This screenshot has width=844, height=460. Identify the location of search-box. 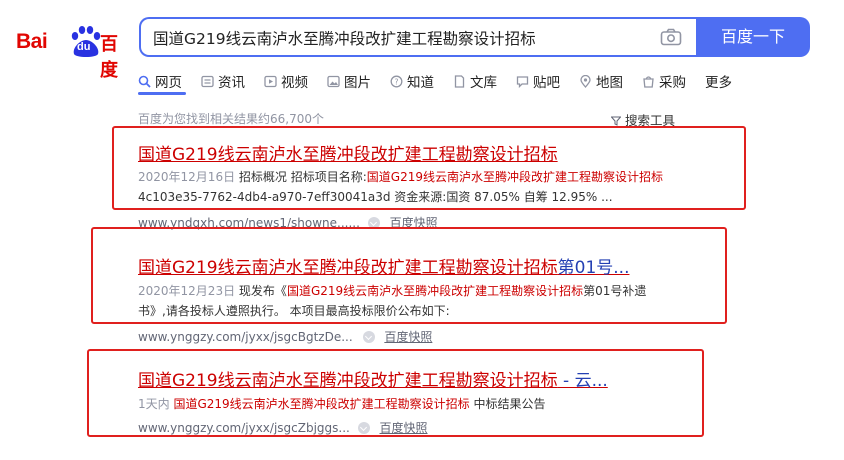
(417, 37).